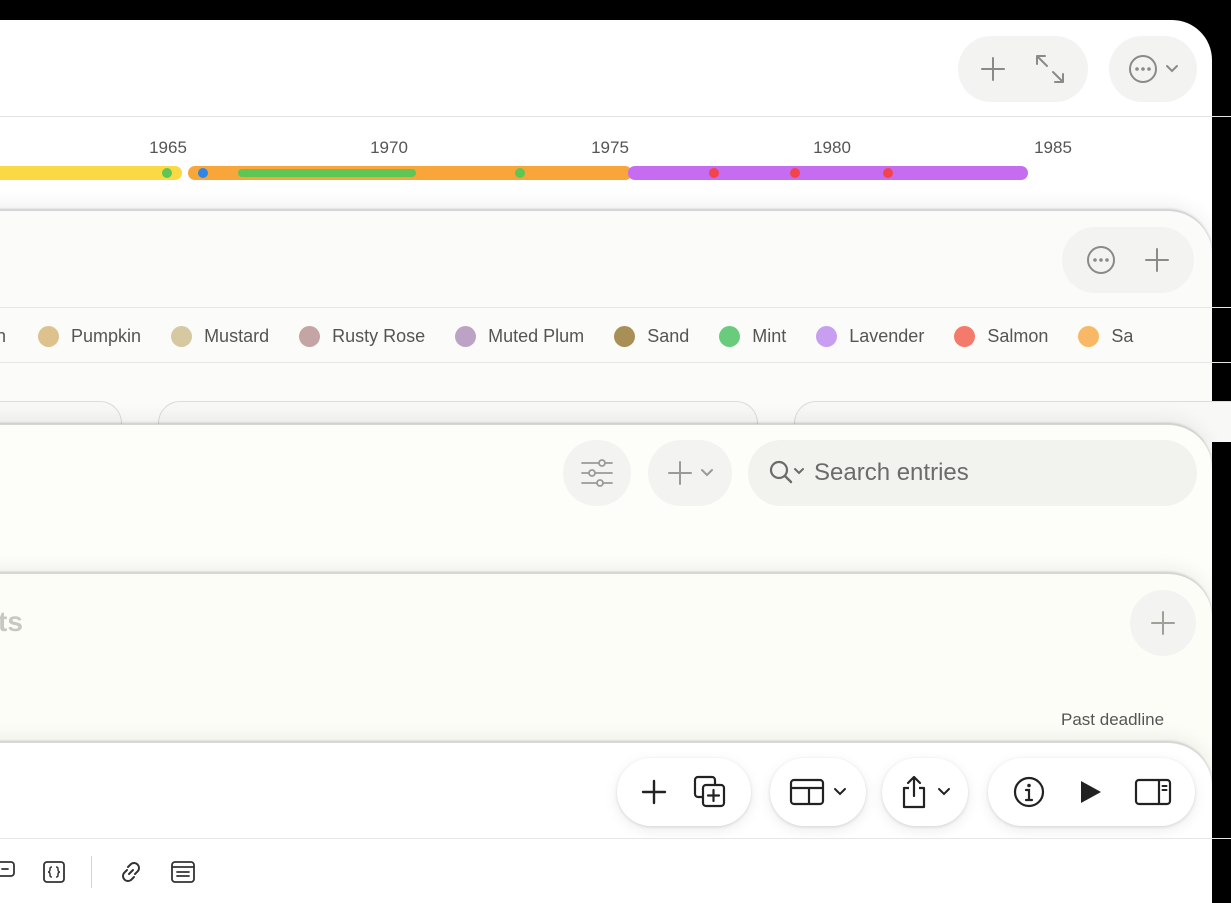 The height and width of the screenshot is (903, 1231). Describe the element at coordinates (1106, 336) in the screenshot. I see `label-item: Sa` at that location.